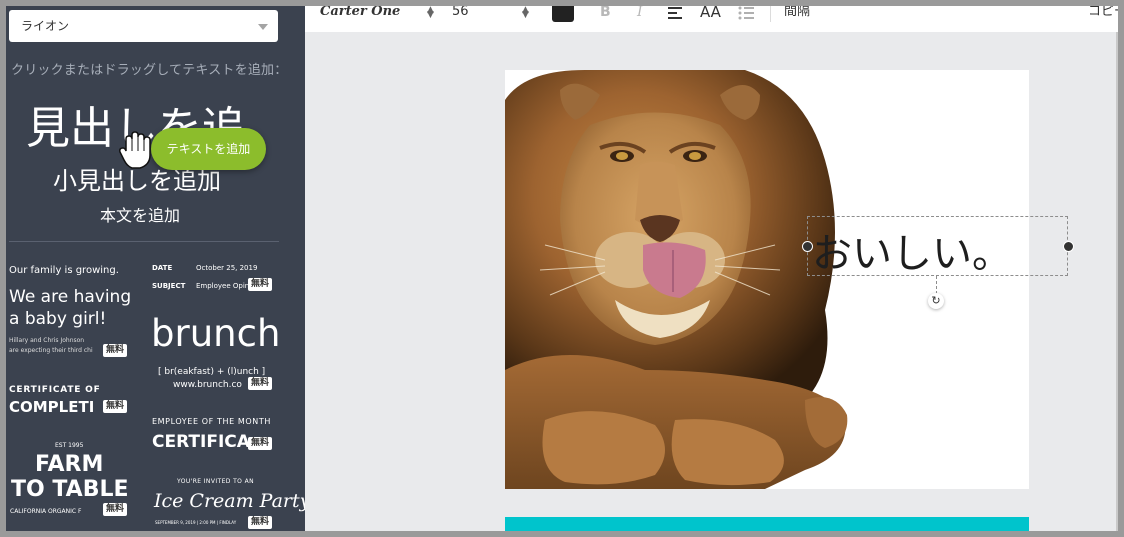  I want to click on chevron-down-icon, so click(263, 27).